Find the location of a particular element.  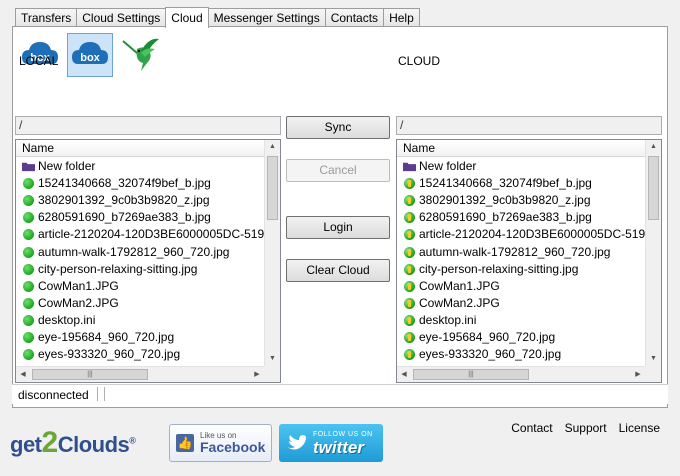

logo-suffix: Clouds is located at coordinates (93, 444).